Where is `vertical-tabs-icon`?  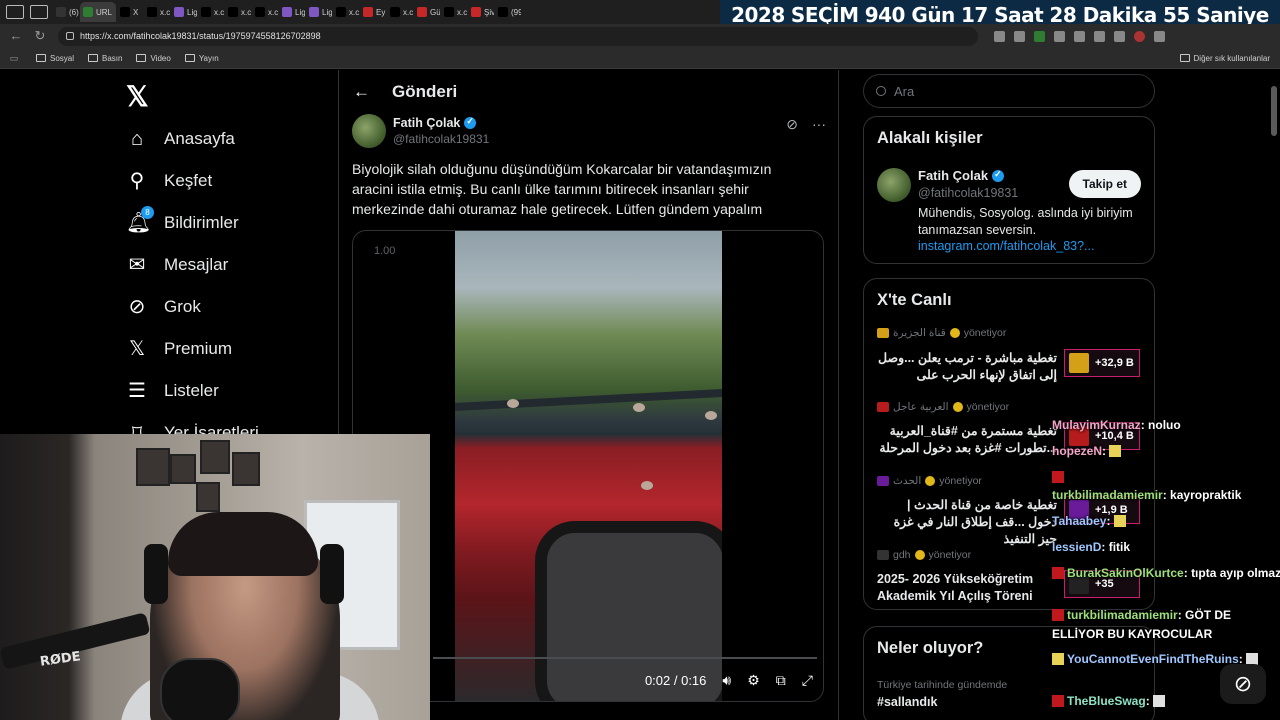 vertical-tabs-icon is located at coordinates (39, 12).